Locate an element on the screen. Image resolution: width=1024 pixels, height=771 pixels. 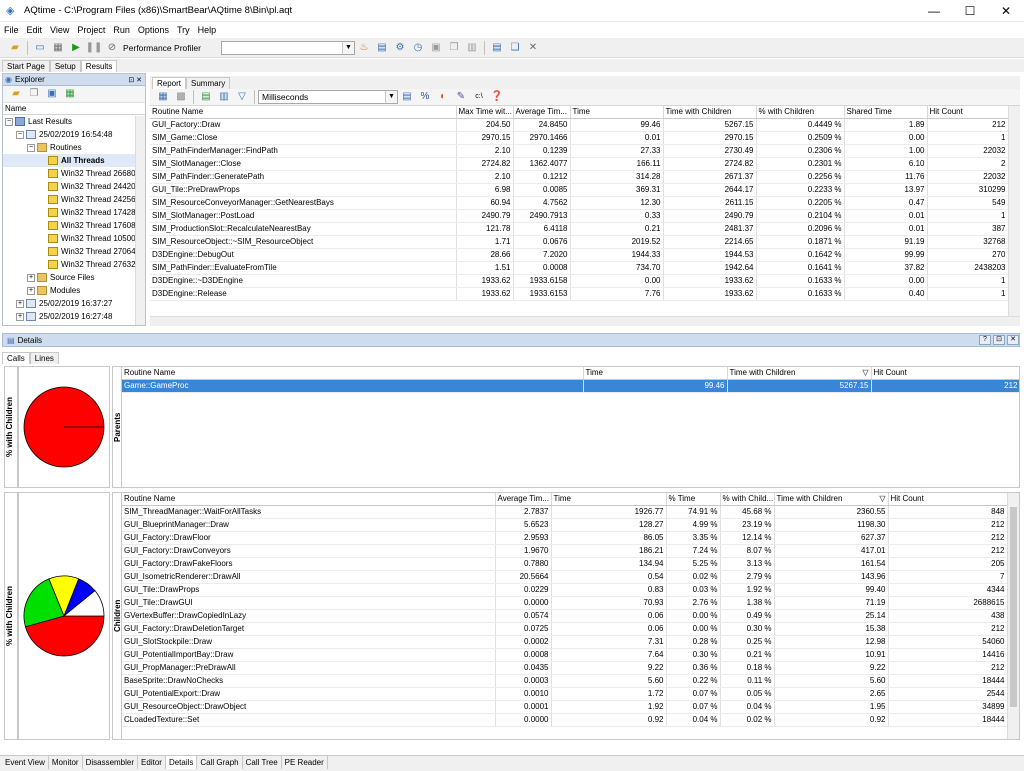
close-button: ✕ is located at coordinates (1006, 11).